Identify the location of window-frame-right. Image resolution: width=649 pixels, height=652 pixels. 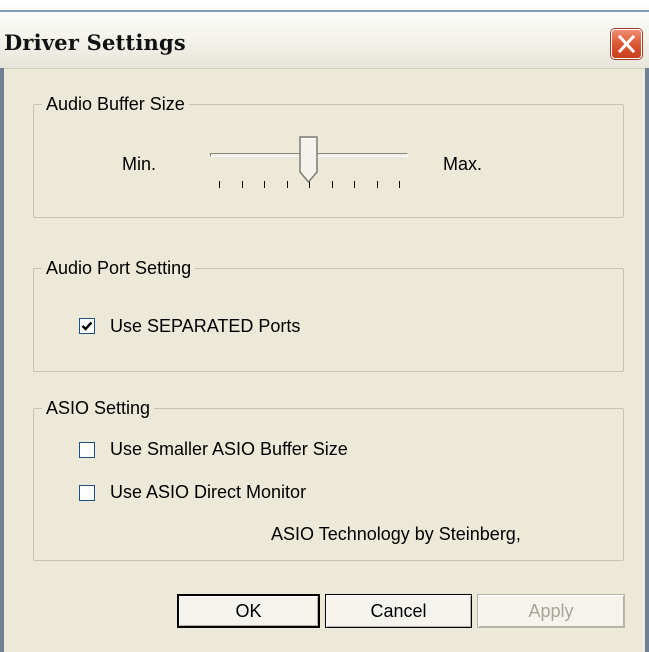
(647, 360).